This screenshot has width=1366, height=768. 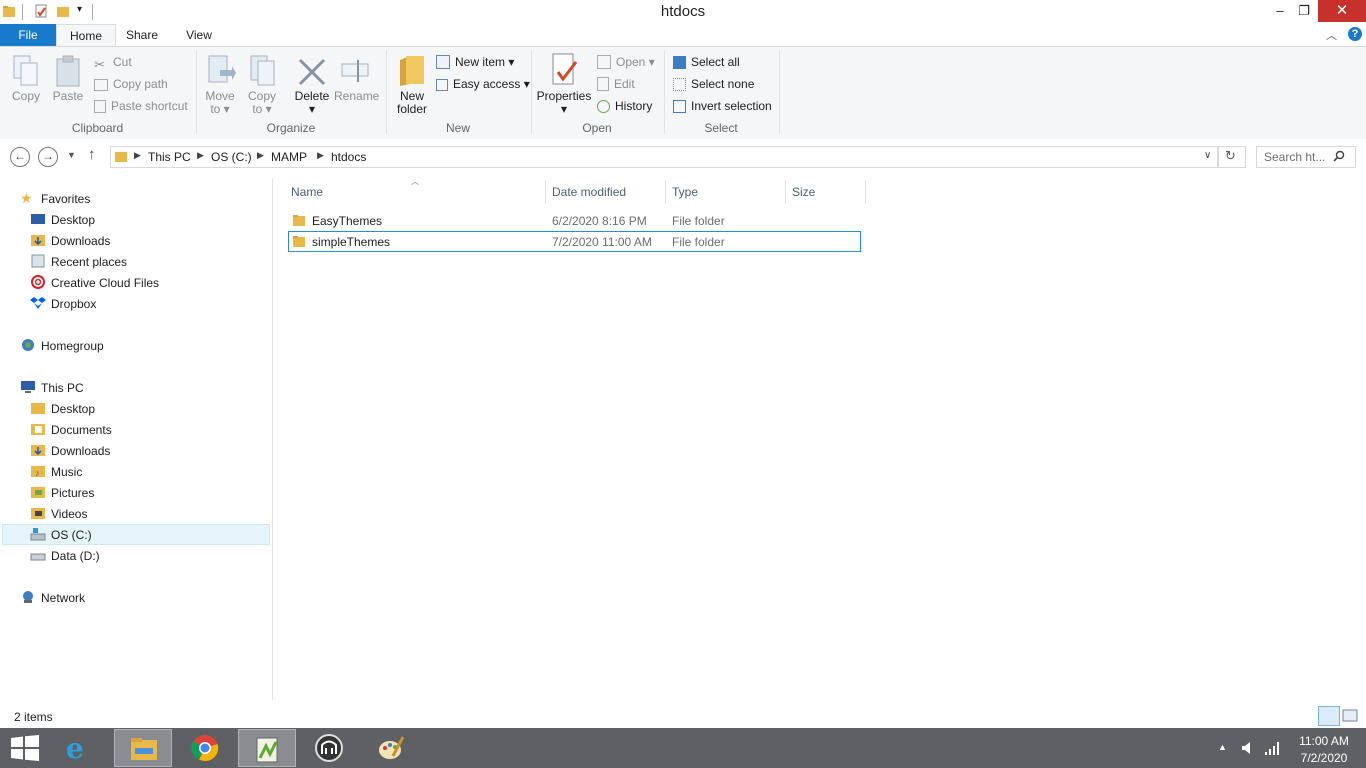 What do you see at coordinates (1342, 11) in the screenshot?
I see `close-button: ✕` at bounding box center [1342, 11].